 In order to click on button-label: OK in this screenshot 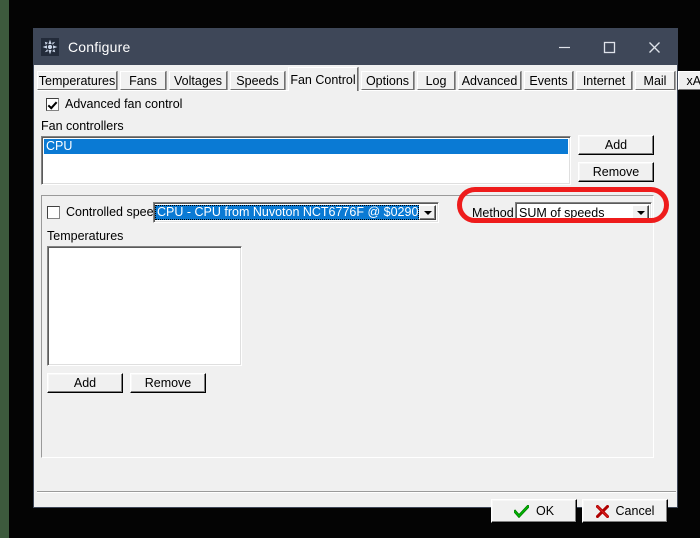, I will do `click(545, 511)`.